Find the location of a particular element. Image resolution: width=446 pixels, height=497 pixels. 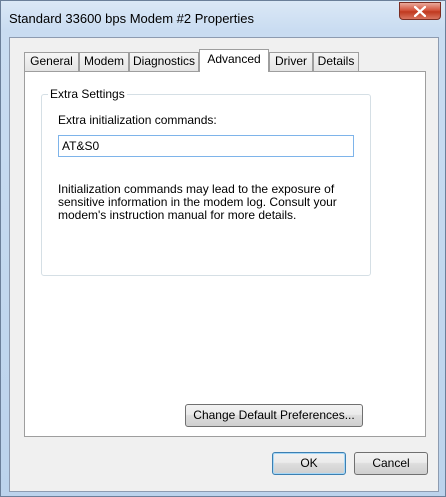

title-bar: Standard 33600 bps Modem #2 Properties is located at coordinates (223, 19).